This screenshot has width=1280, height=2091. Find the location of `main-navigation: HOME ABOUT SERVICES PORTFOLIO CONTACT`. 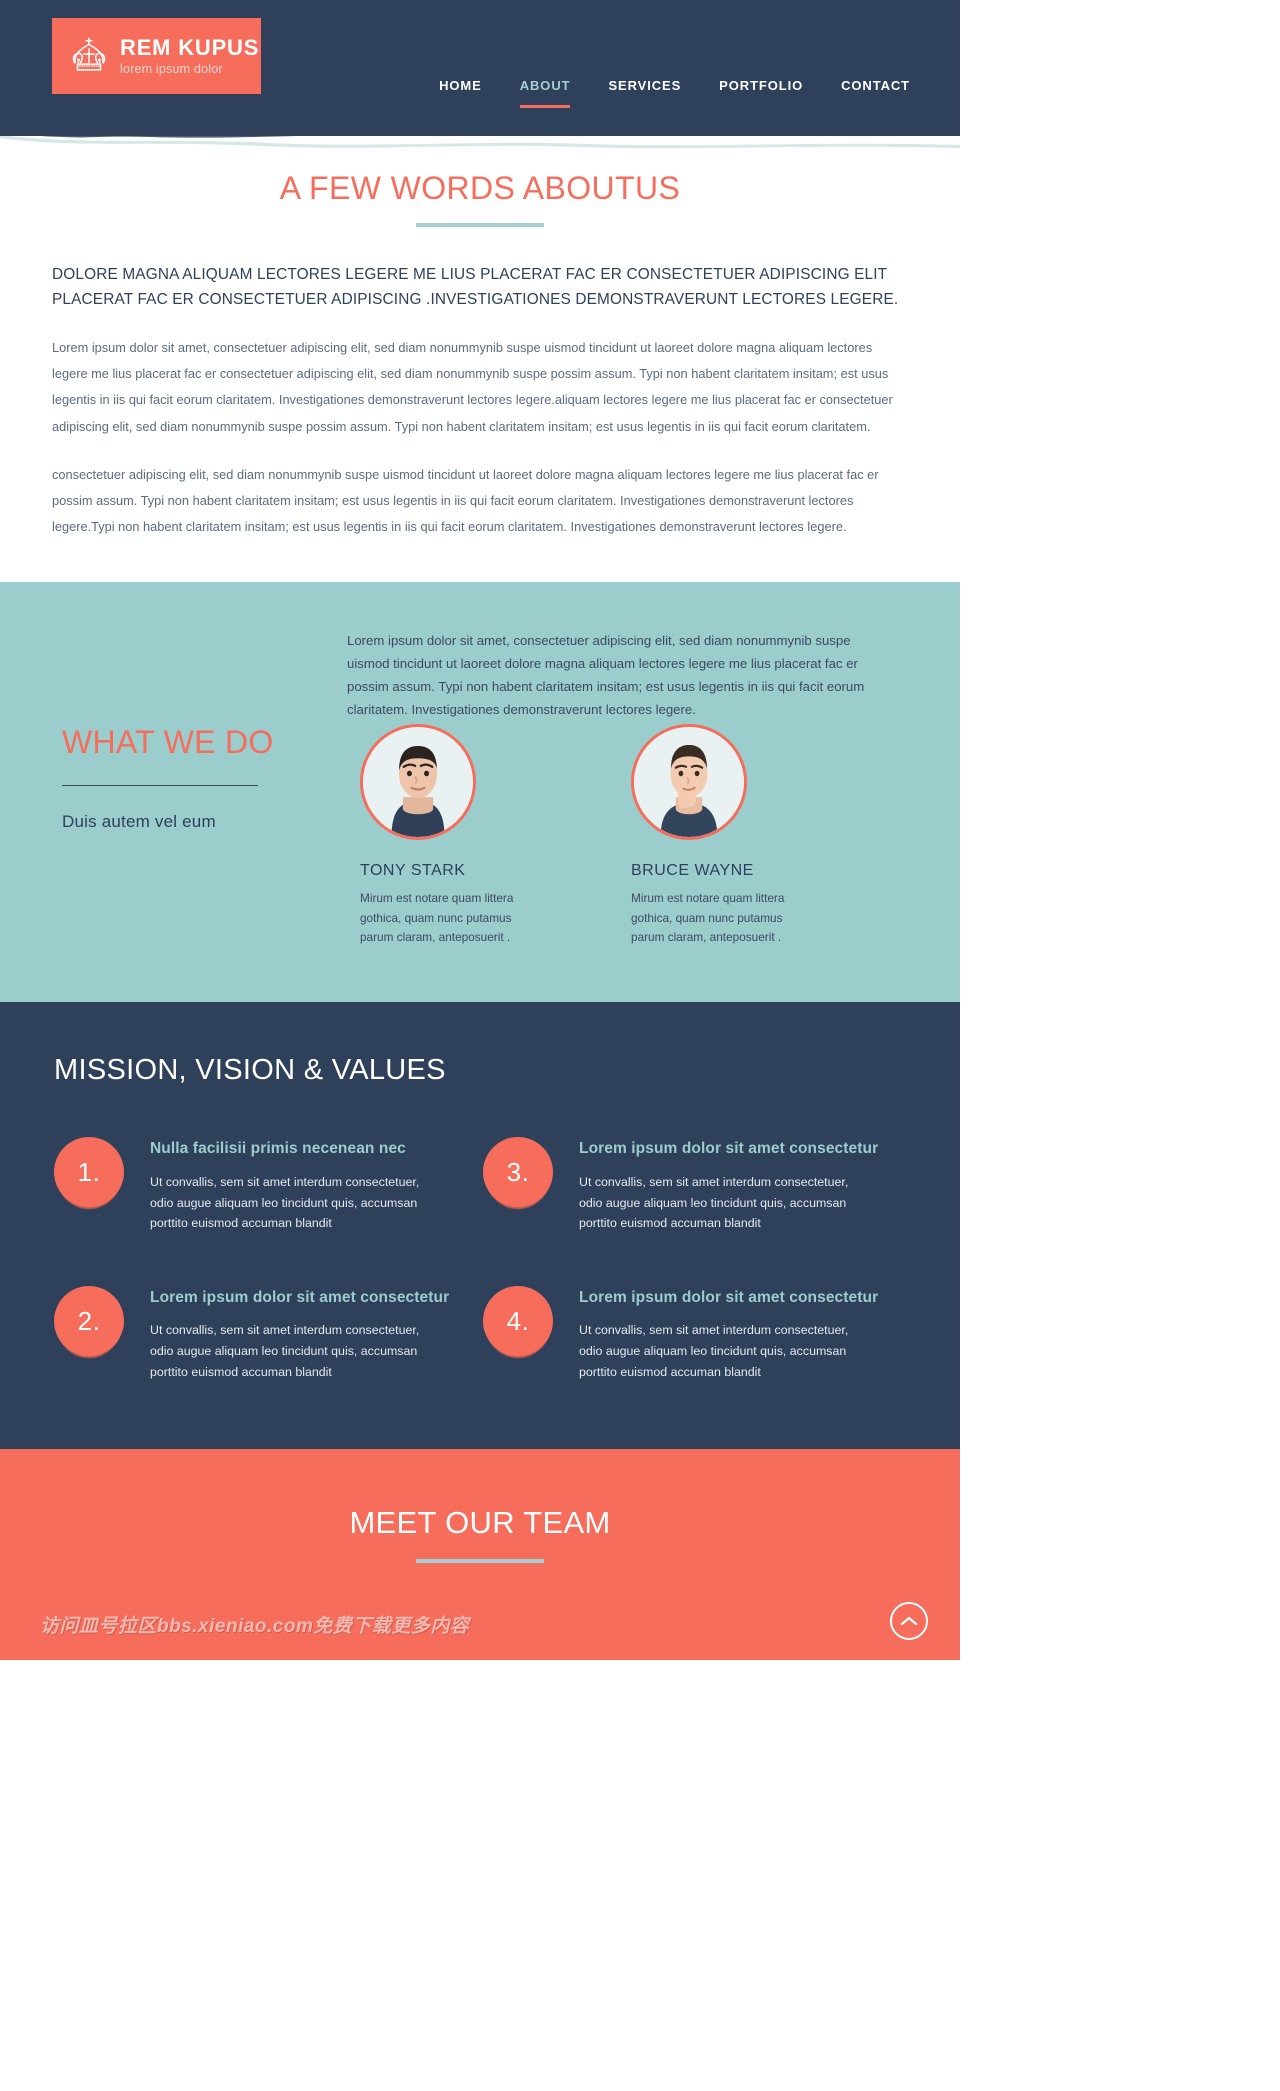

main-navigation: HOME ABOUT SERVICES PORTFOLIO CONTACT is located at coordinates (674, 93).